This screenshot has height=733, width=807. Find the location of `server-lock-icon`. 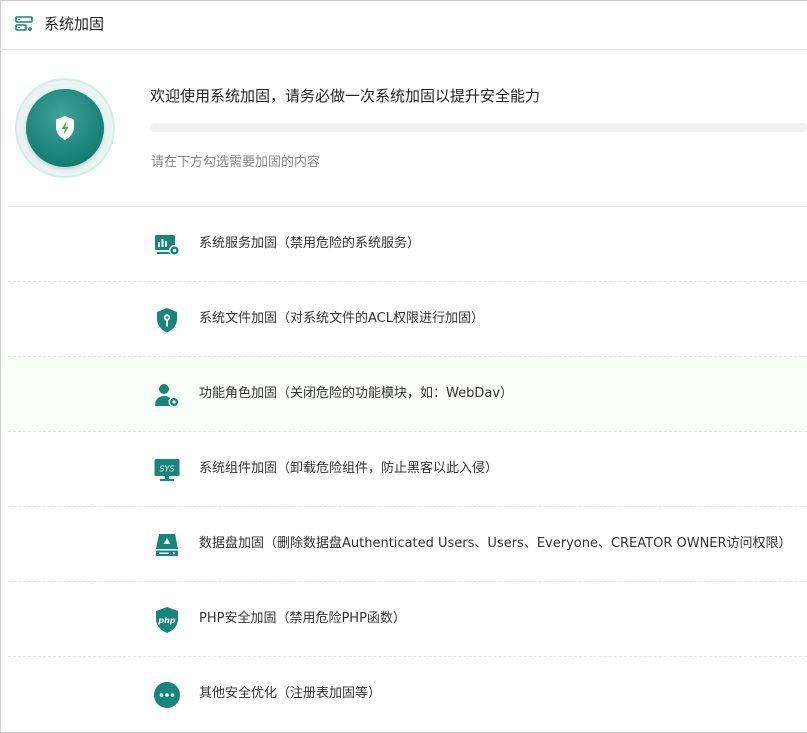

server-lock-icon is located at coordinates (24, 23).